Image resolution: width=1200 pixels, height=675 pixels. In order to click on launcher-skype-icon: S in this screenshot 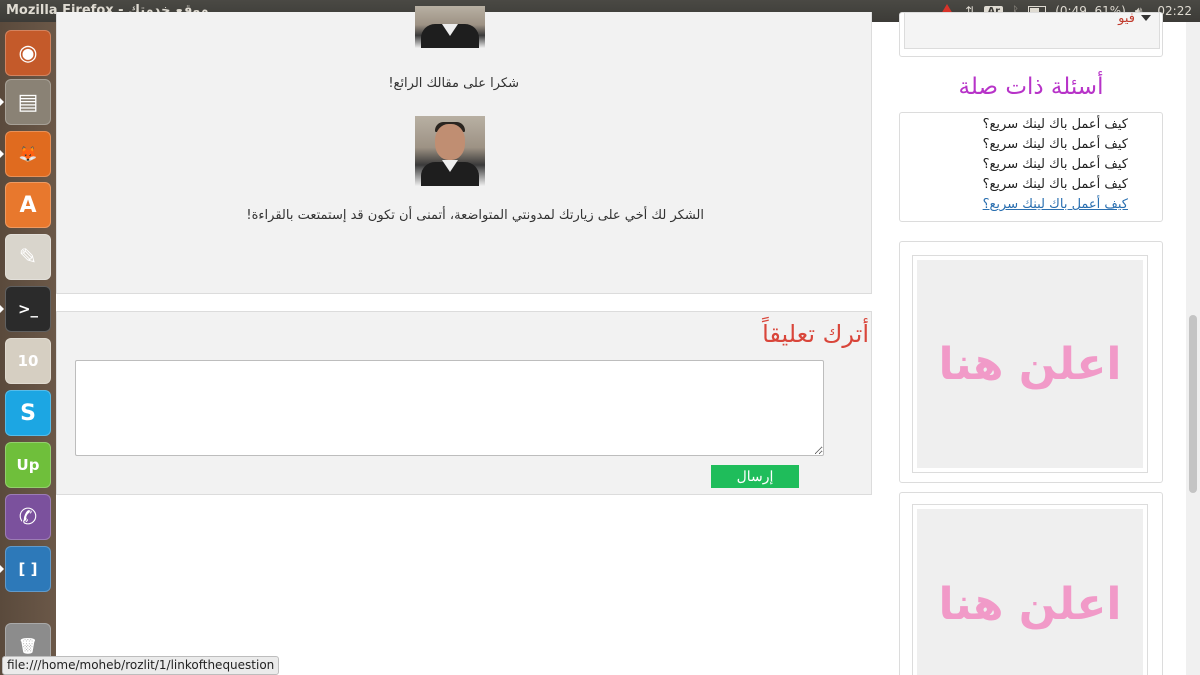, I will do `click(28, 413)`.